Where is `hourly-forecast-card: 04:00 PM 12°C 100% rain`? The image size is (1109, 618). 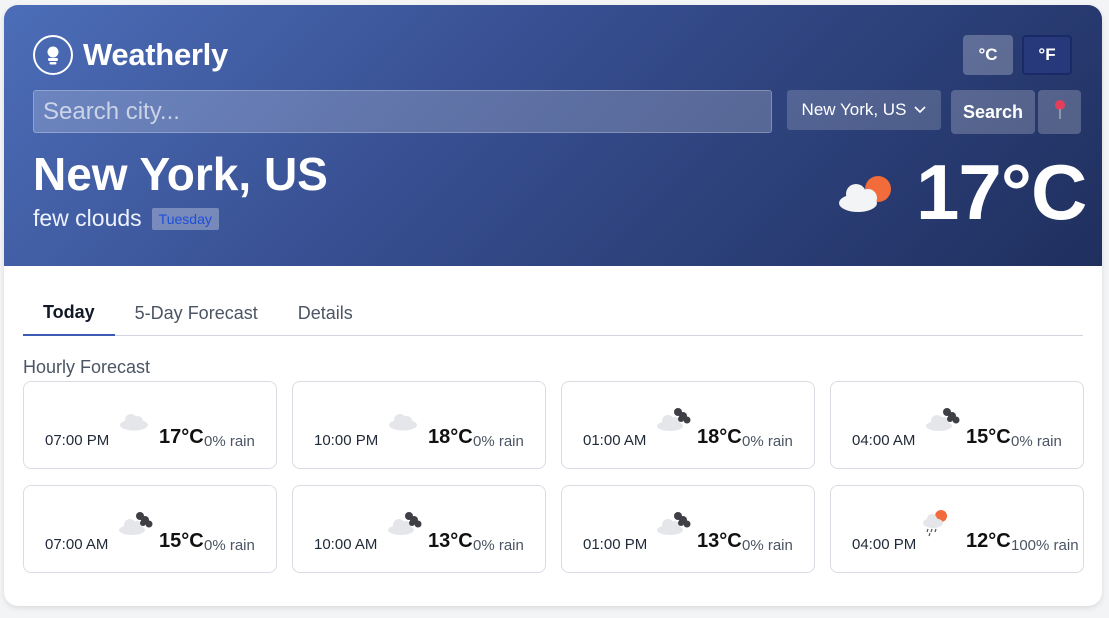 hourly-forecast-card: 04:00 PM 12°C 100% rain is located at coordinates (957, 529).